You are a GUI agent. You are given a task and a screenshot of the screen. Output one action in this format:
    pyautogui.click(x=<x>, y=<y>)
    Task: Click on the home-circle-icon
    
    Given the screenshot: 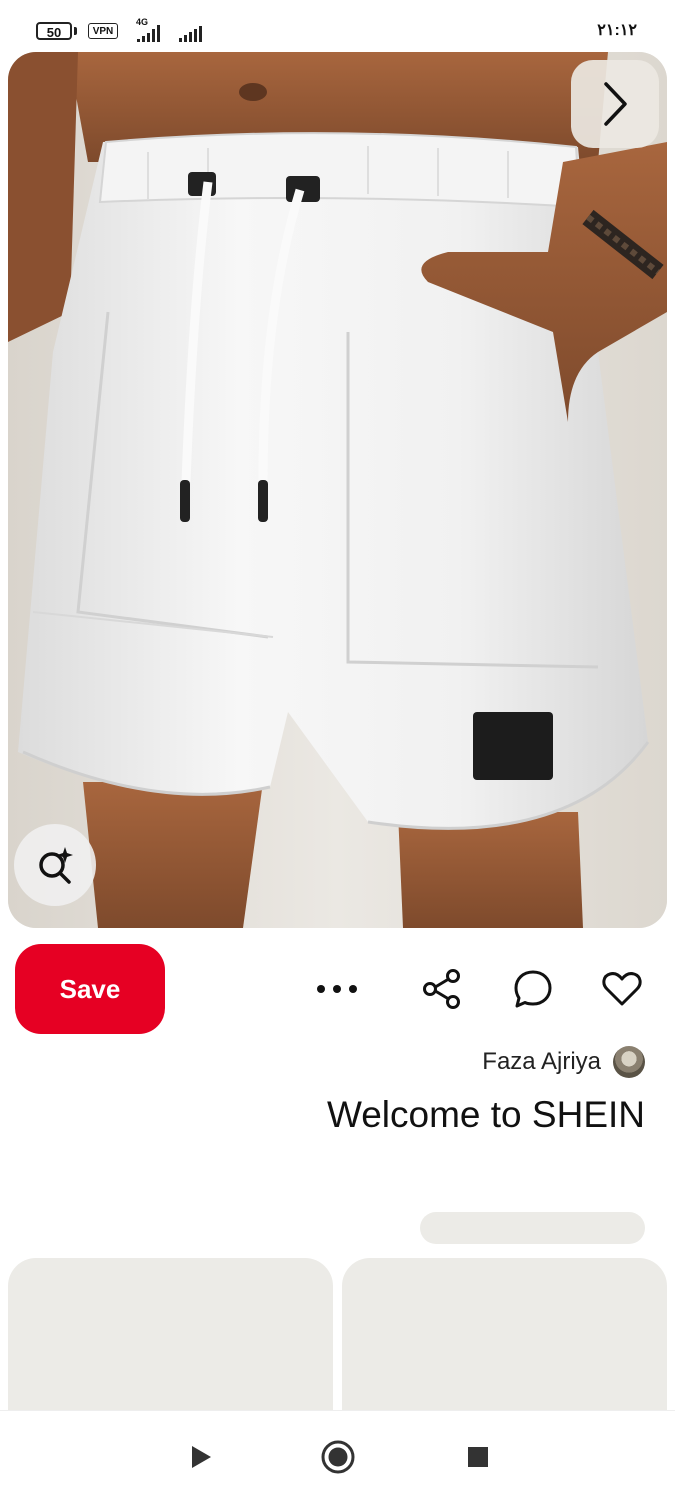 What is the action you would take?
    pyautogui.click(x=338, y=1457)
    